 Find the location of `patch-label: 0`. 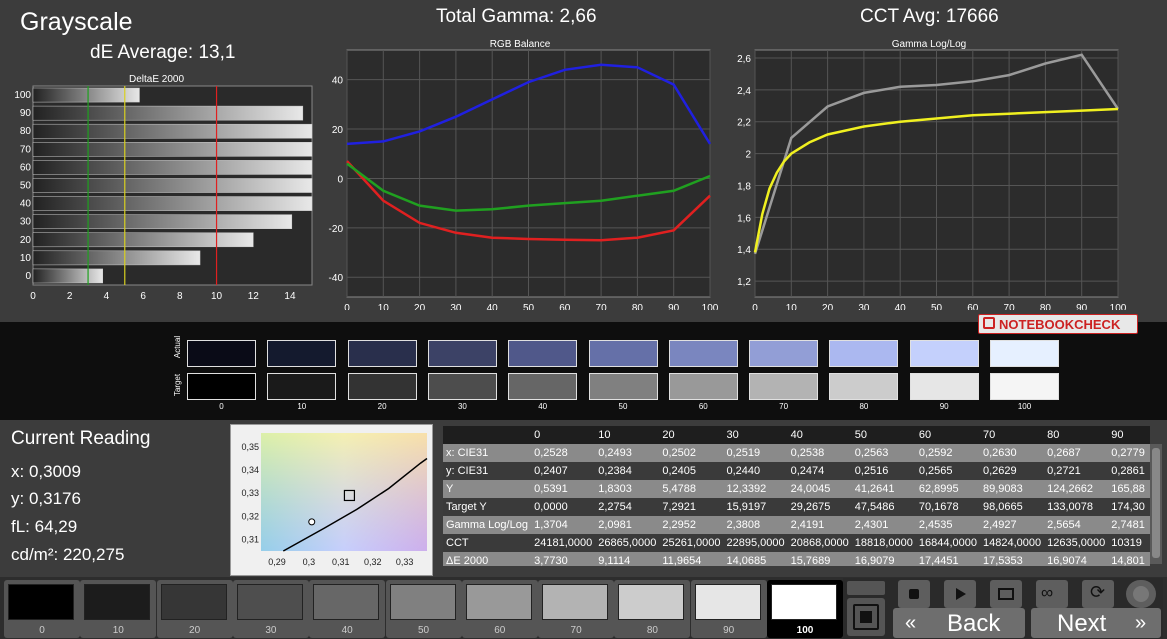

patch-label: 0 is located at coordinates (42, 630).